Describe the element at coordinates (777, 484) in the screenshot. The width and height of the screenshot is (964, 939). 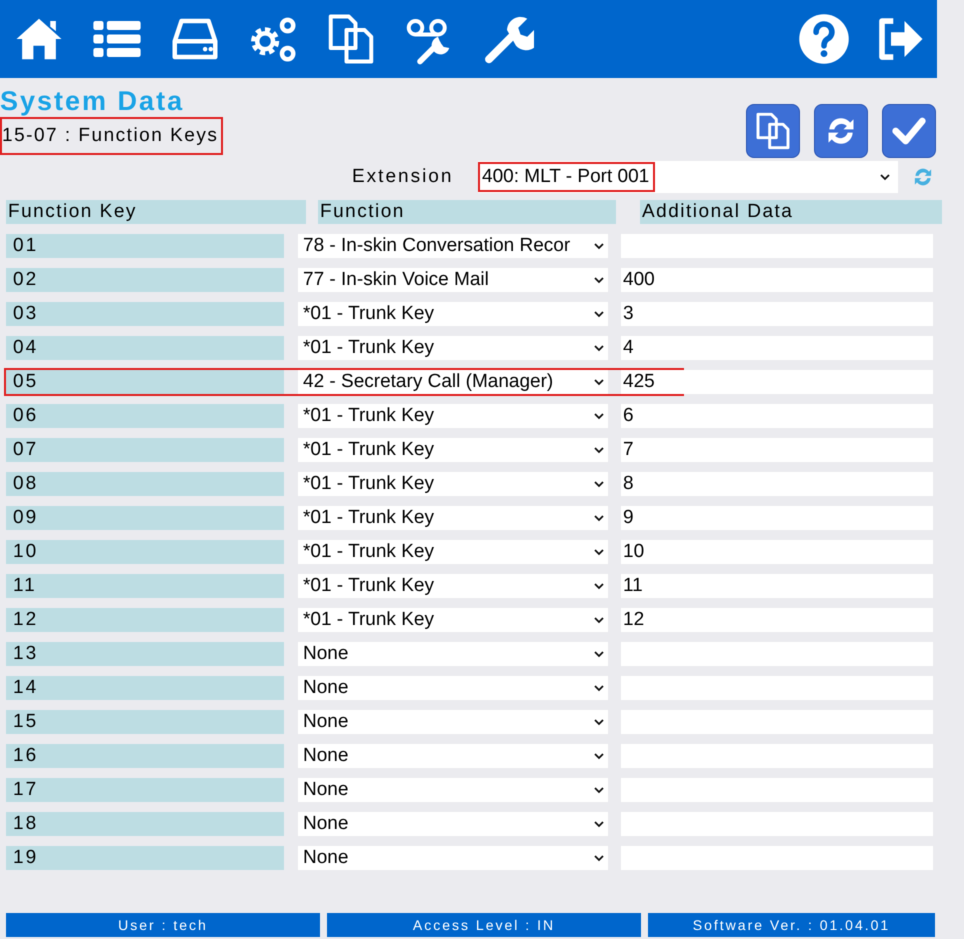
I see `data-field: 8` at that location.